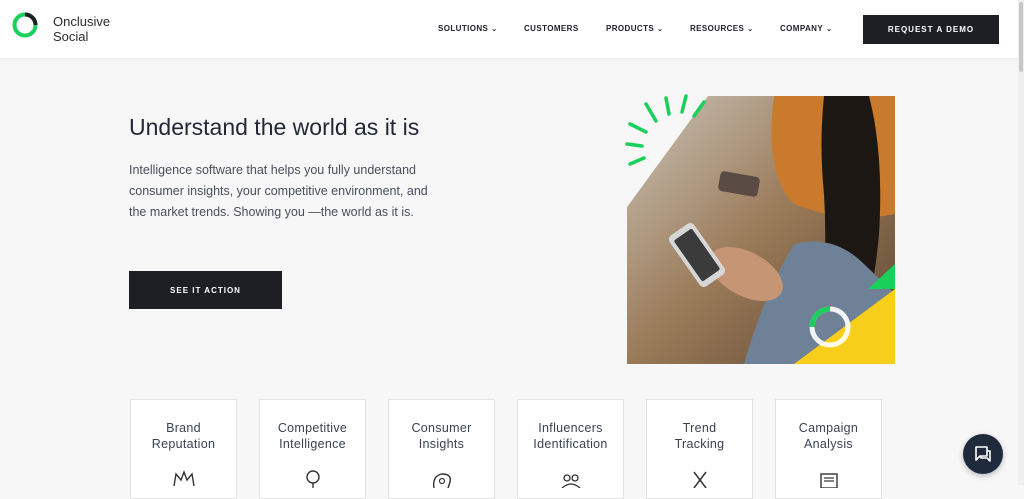  What do you see at coordinates (71, 36) in the screenshot?
I see `brand-line-2: Social` at bounding box center [71, 36].